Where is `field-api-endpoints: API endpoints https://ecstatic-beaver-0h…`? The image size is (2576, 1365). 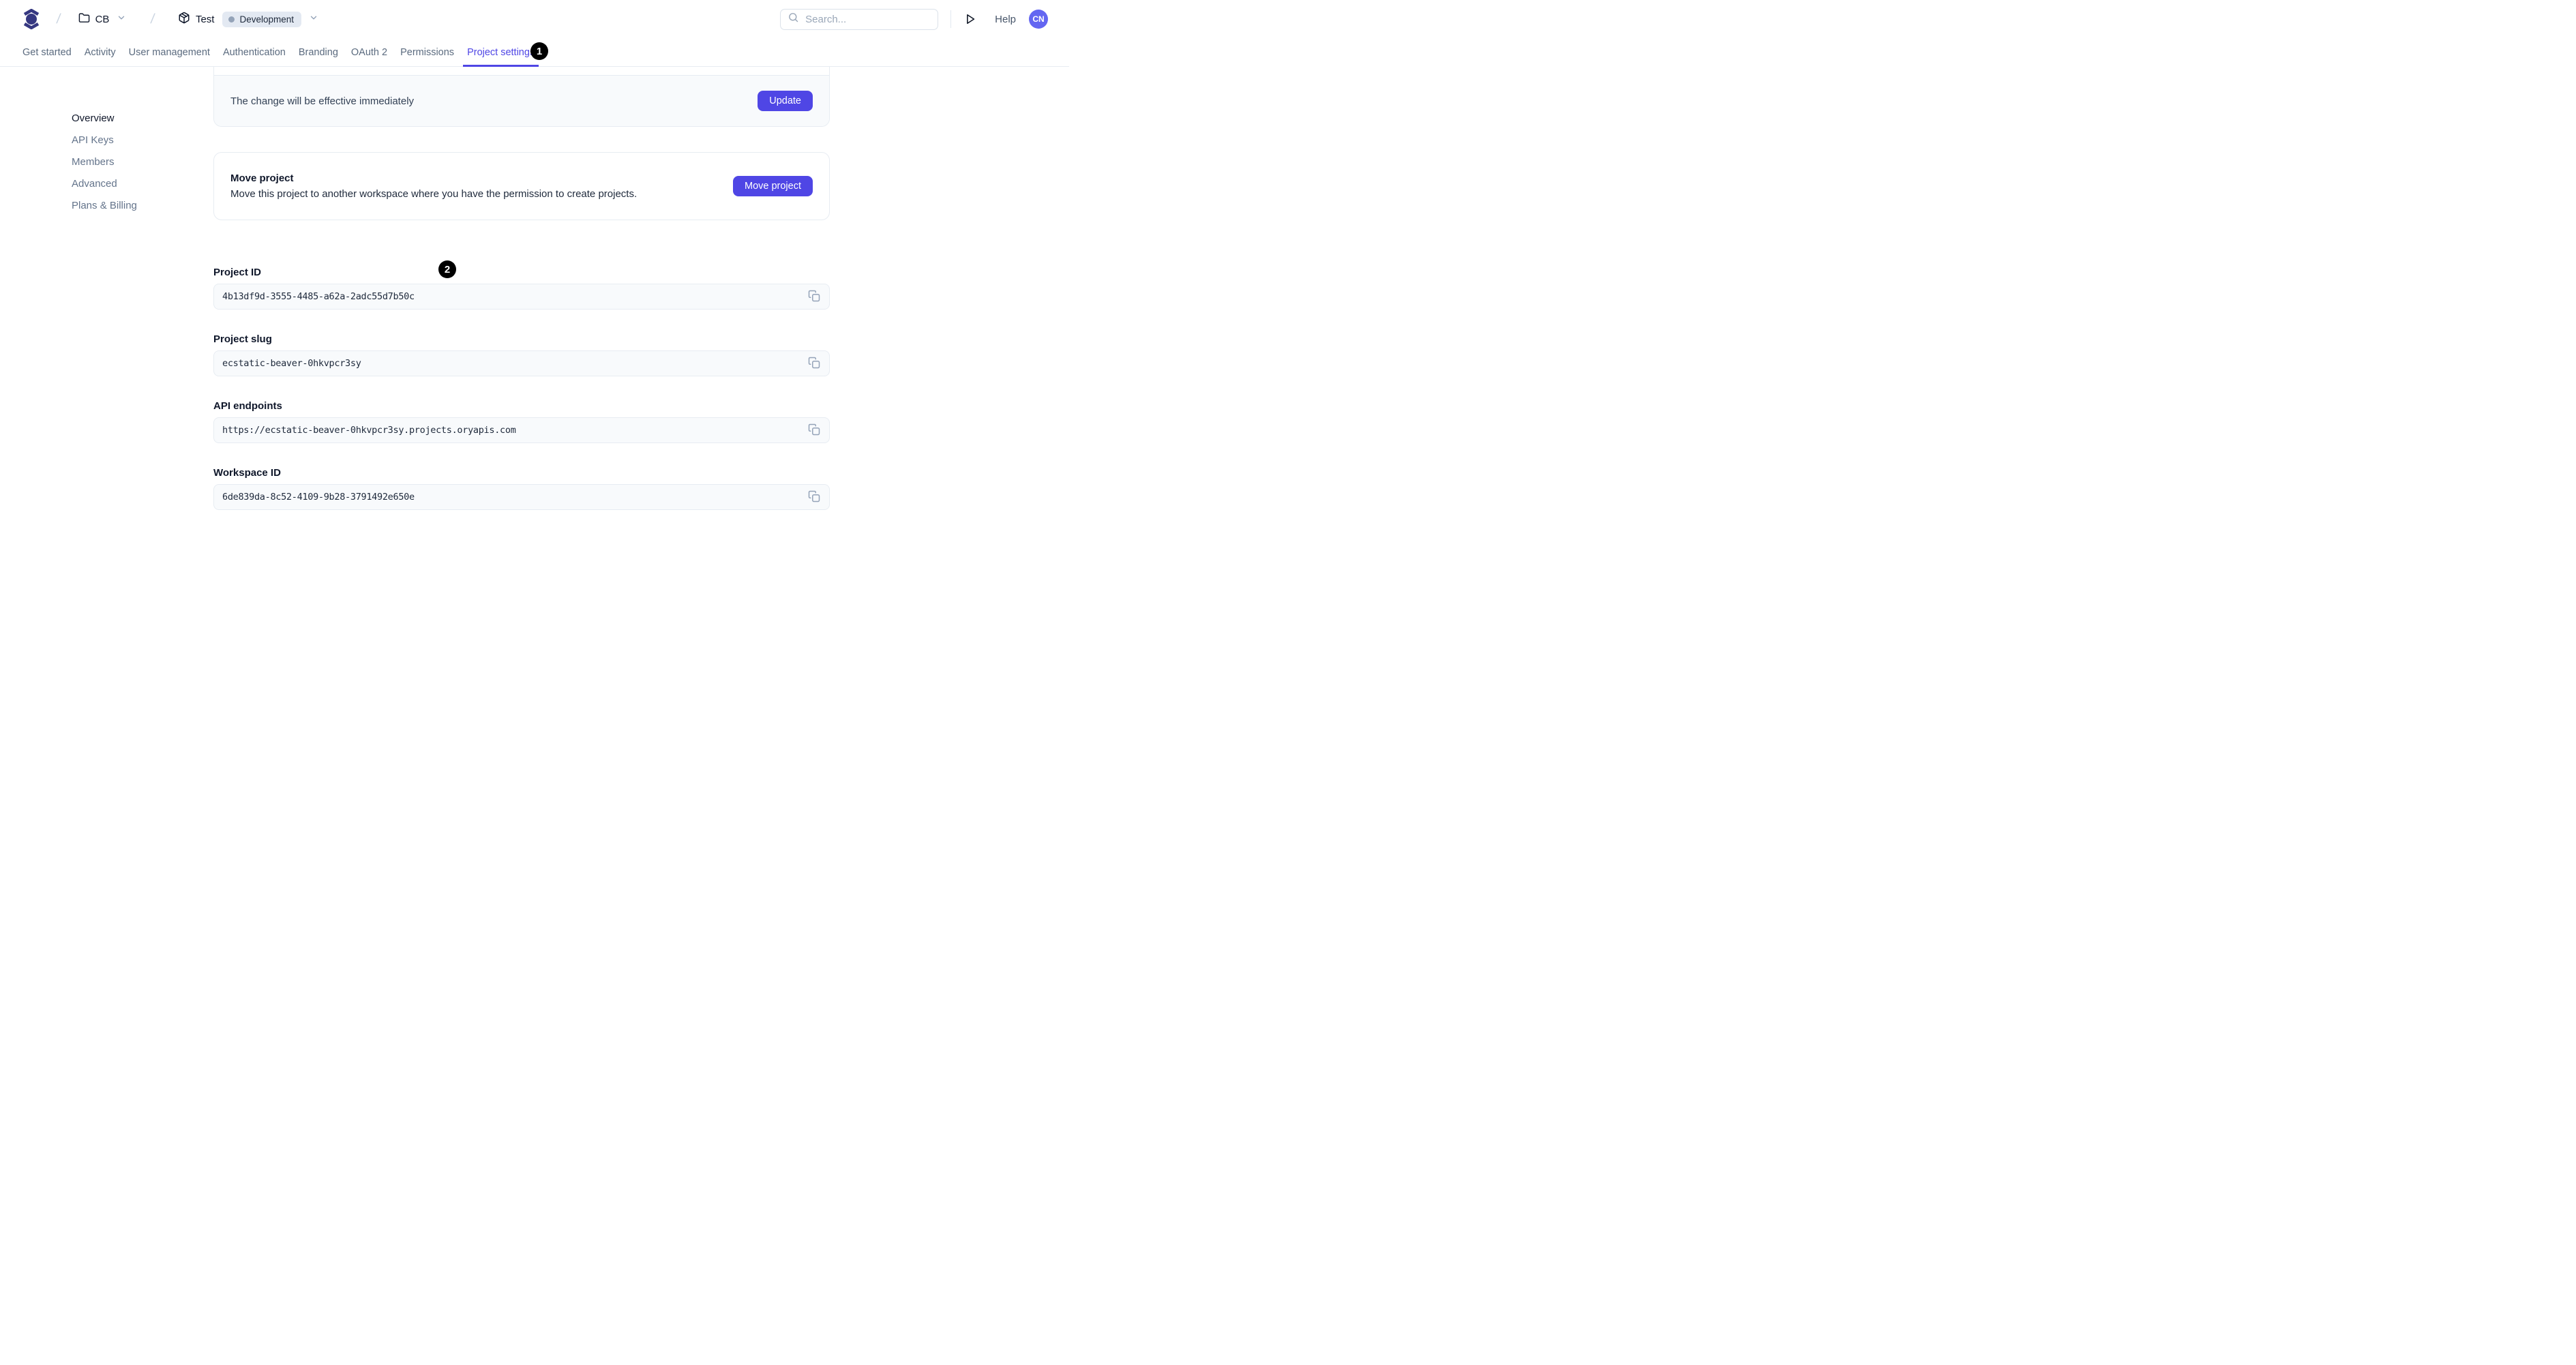
field-api-endpoints: API endpoints https://ecstatic-beaver-0h… is located at coordinates (521, 421).